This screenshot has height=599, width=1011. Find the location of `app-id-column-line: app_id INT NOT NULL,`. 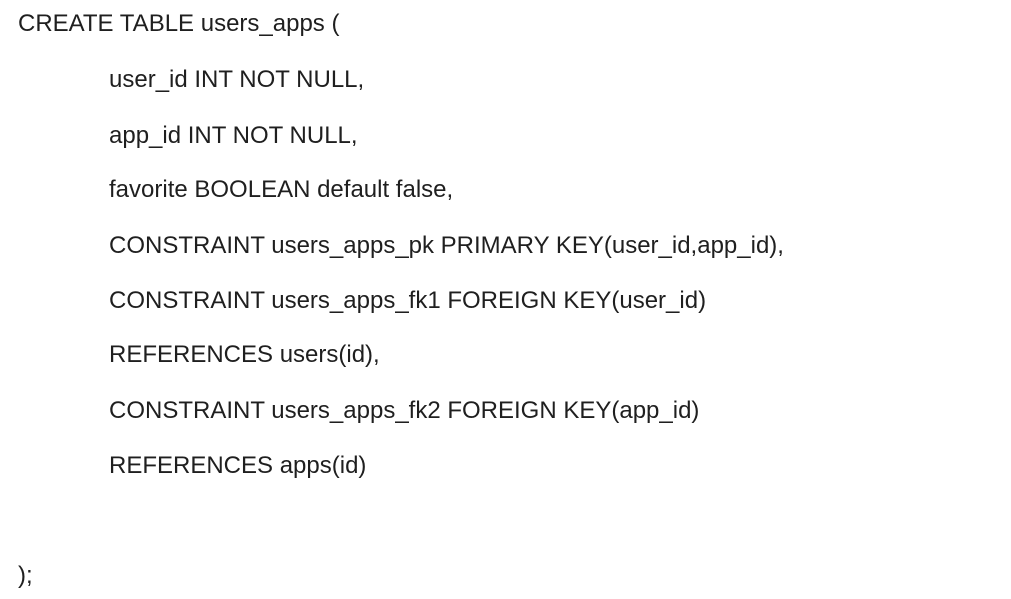

app-id-column-line: app_id INT NOT NULL, is located at coordinates (233, 135).